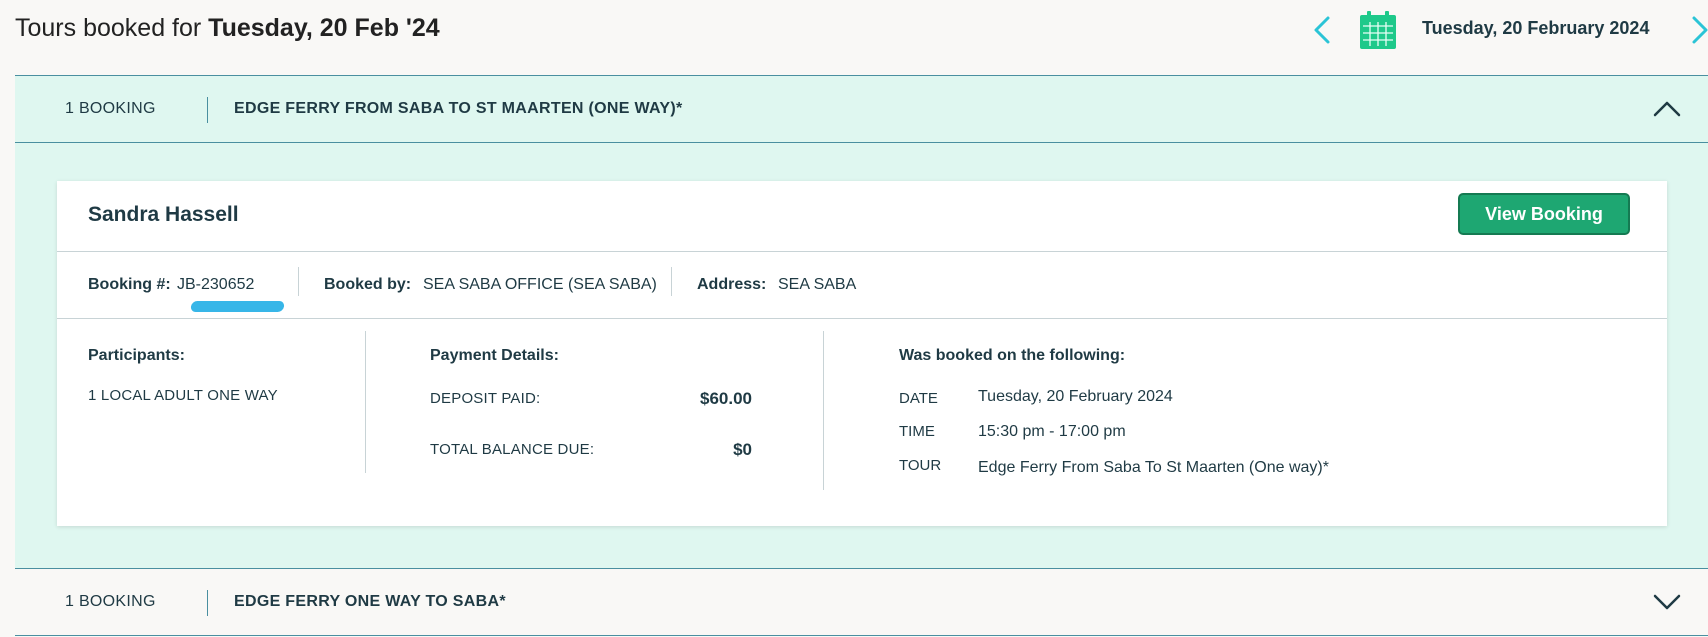  What do you see at coordinates (163, 214) in the screenshot?
I see `customer-name: Sandra Hassell` at bounding box center [163, 214].